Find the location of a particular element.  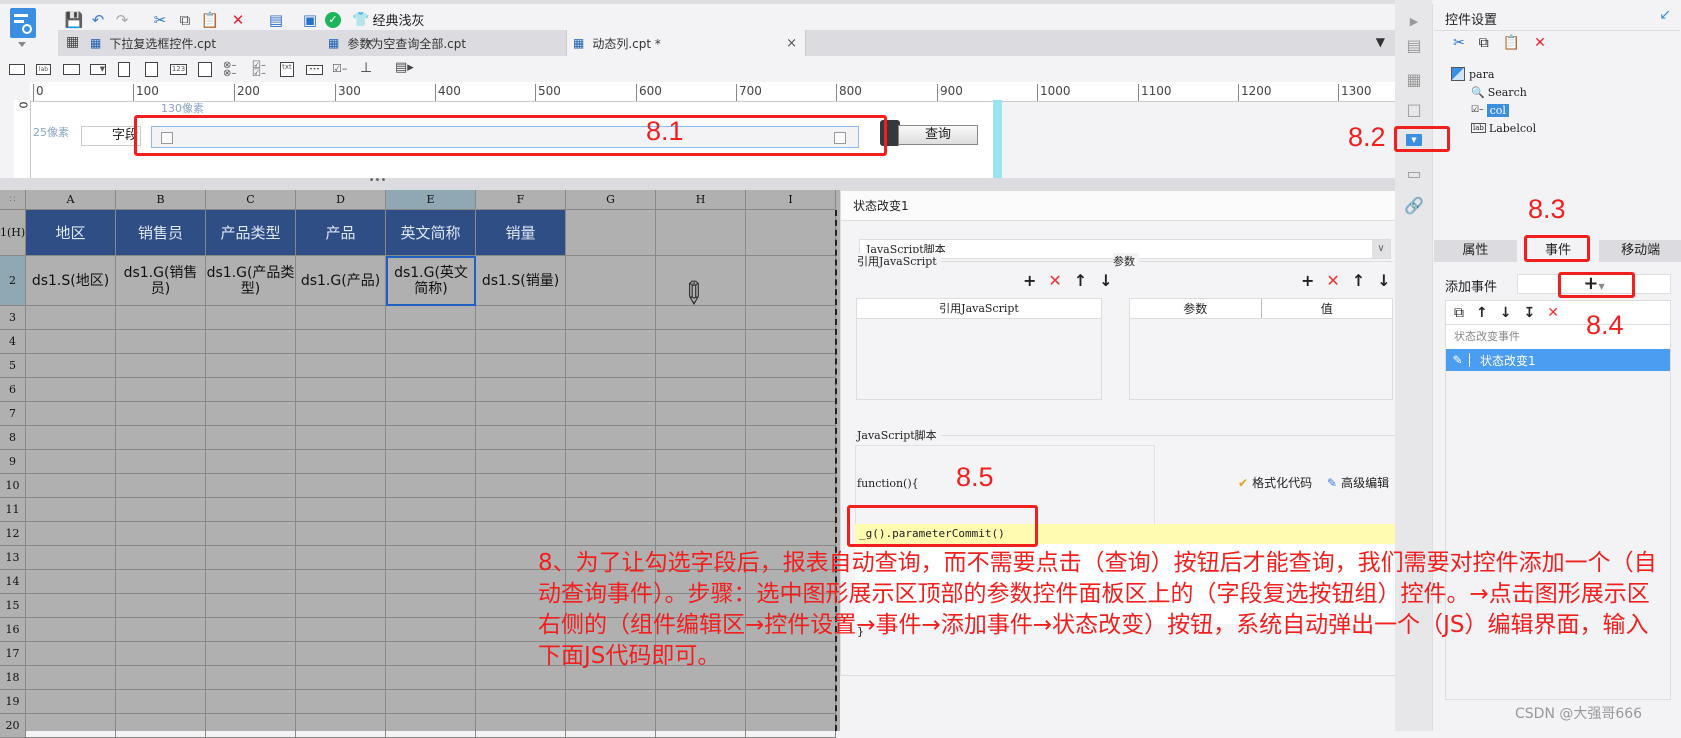

tree-widget-icon: ⊥ is located at coordinates (366, 68).